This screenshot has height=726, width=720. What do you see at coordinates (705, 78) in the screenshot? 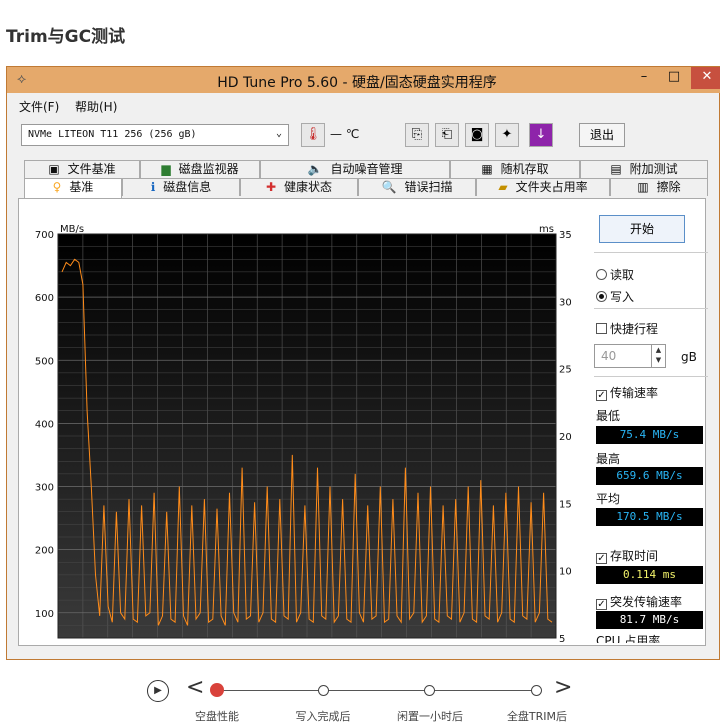
I see `close-button: ✕` at bounding box center [705, 78].